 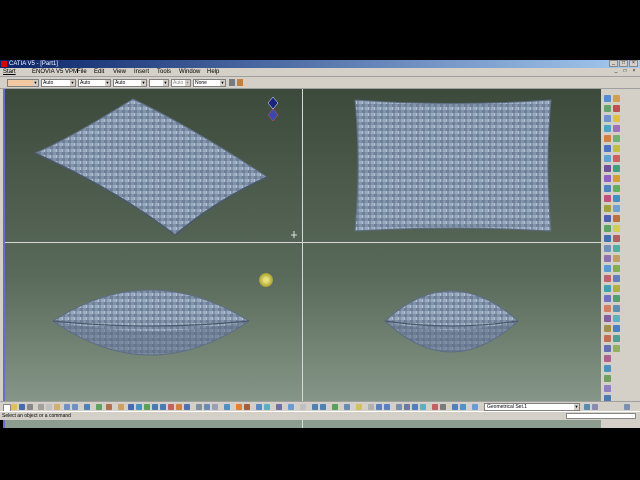 What do you see at coordinates (371, 407) in the screenshot?
I see `catalog-browser-icon` at bounding box center [371, 407].